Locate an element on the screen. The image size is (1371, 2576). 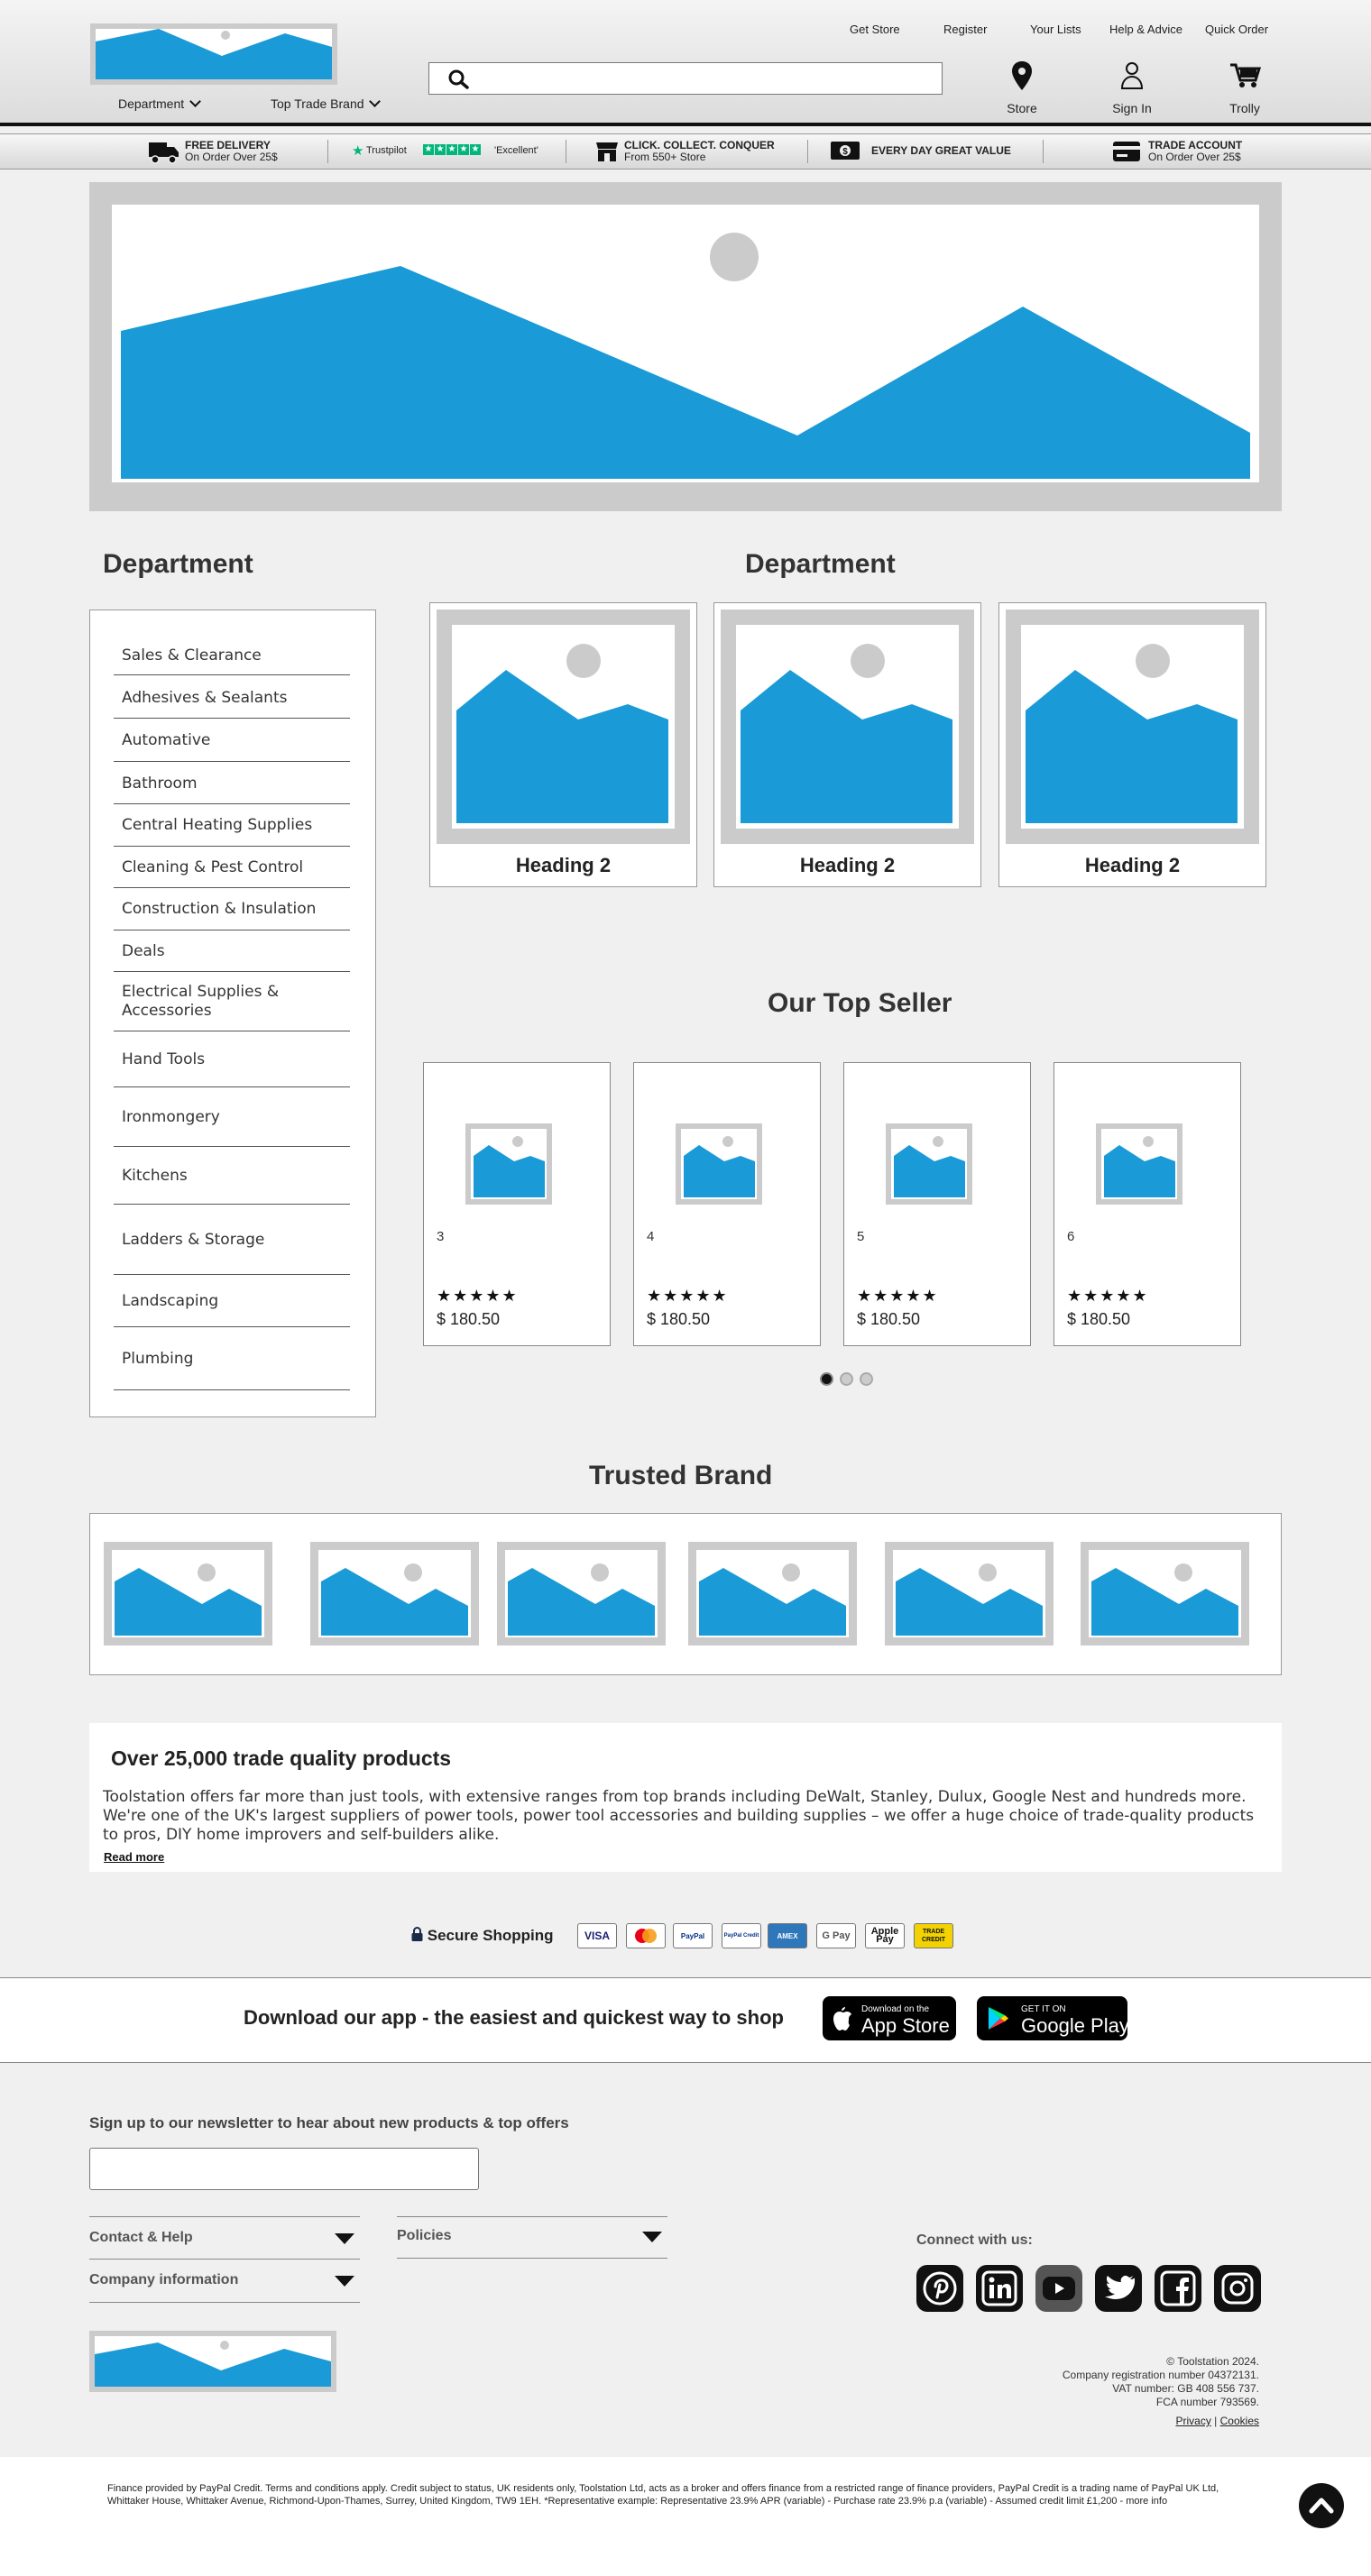
trolley-label: Trolly is located at coordinates (1244, 108).